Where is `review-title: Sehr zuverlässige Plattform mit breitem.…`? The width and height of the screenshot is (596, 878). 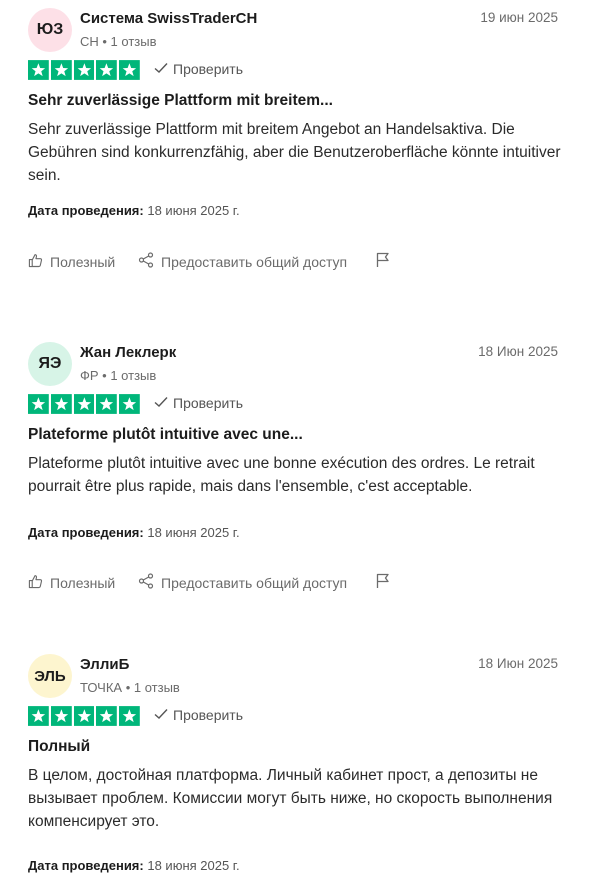 review-title: Sehr zuverlässige Plattform mit breitem.… is located at coordinates (180, 101).